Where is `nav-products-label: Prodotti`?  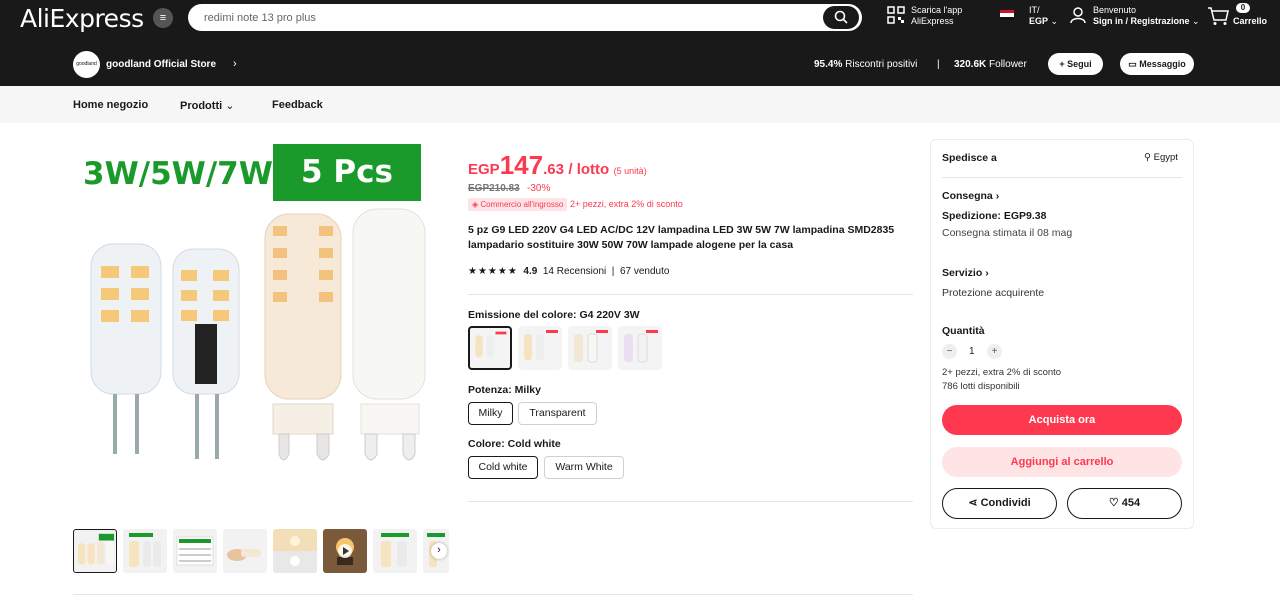
nav-products-label: Prodotti is located at coordinates (201, 106).